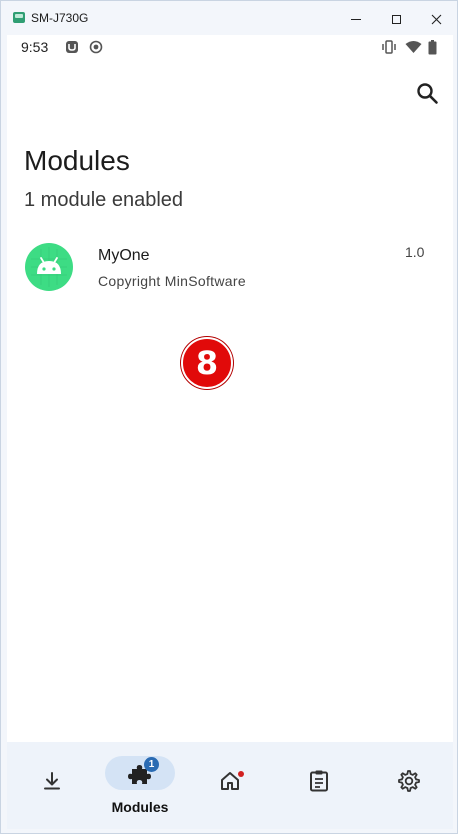  Describe the element at coordinates (35, 47) in the screenshot. I see `status-time: 9:53` at that location.